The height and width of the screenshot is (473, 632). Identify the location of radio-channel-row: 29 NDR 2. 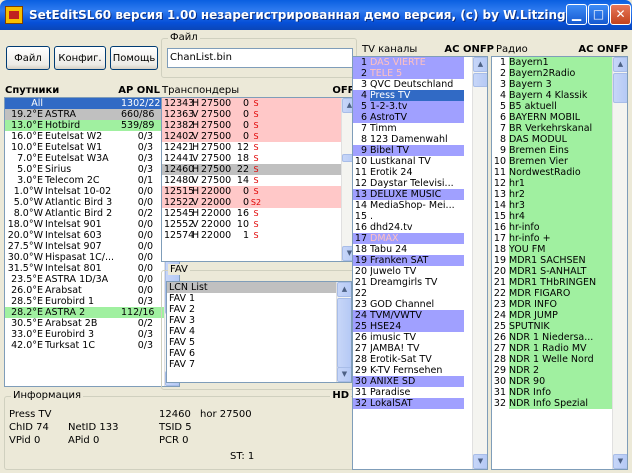
(552, 370).